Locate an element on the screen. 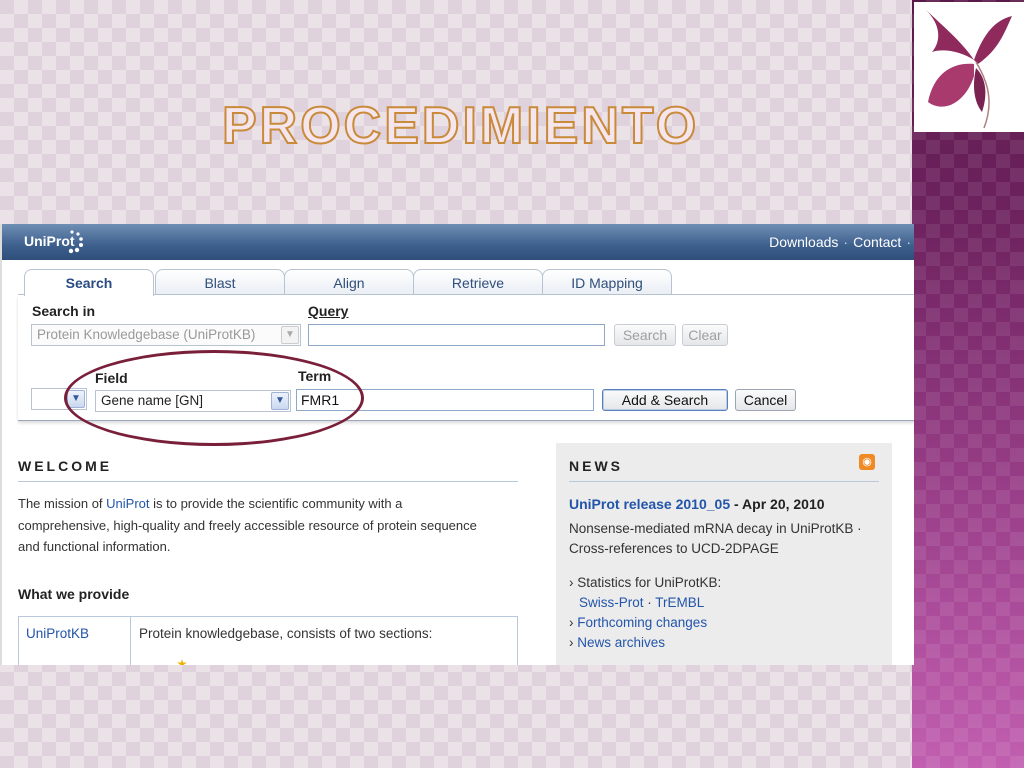 This screenshot has height=768, width=1024. welcome-heading: WELCOME is located at coordinates (65, 466).